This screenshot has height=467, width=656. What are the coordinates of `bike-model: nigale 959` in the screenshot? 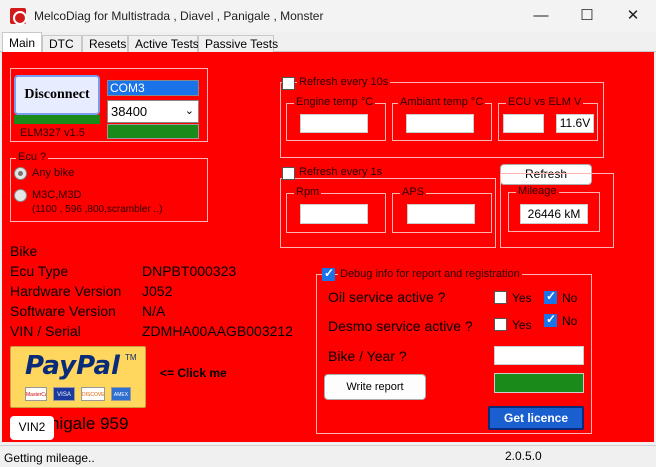 It's located at (89, 423).